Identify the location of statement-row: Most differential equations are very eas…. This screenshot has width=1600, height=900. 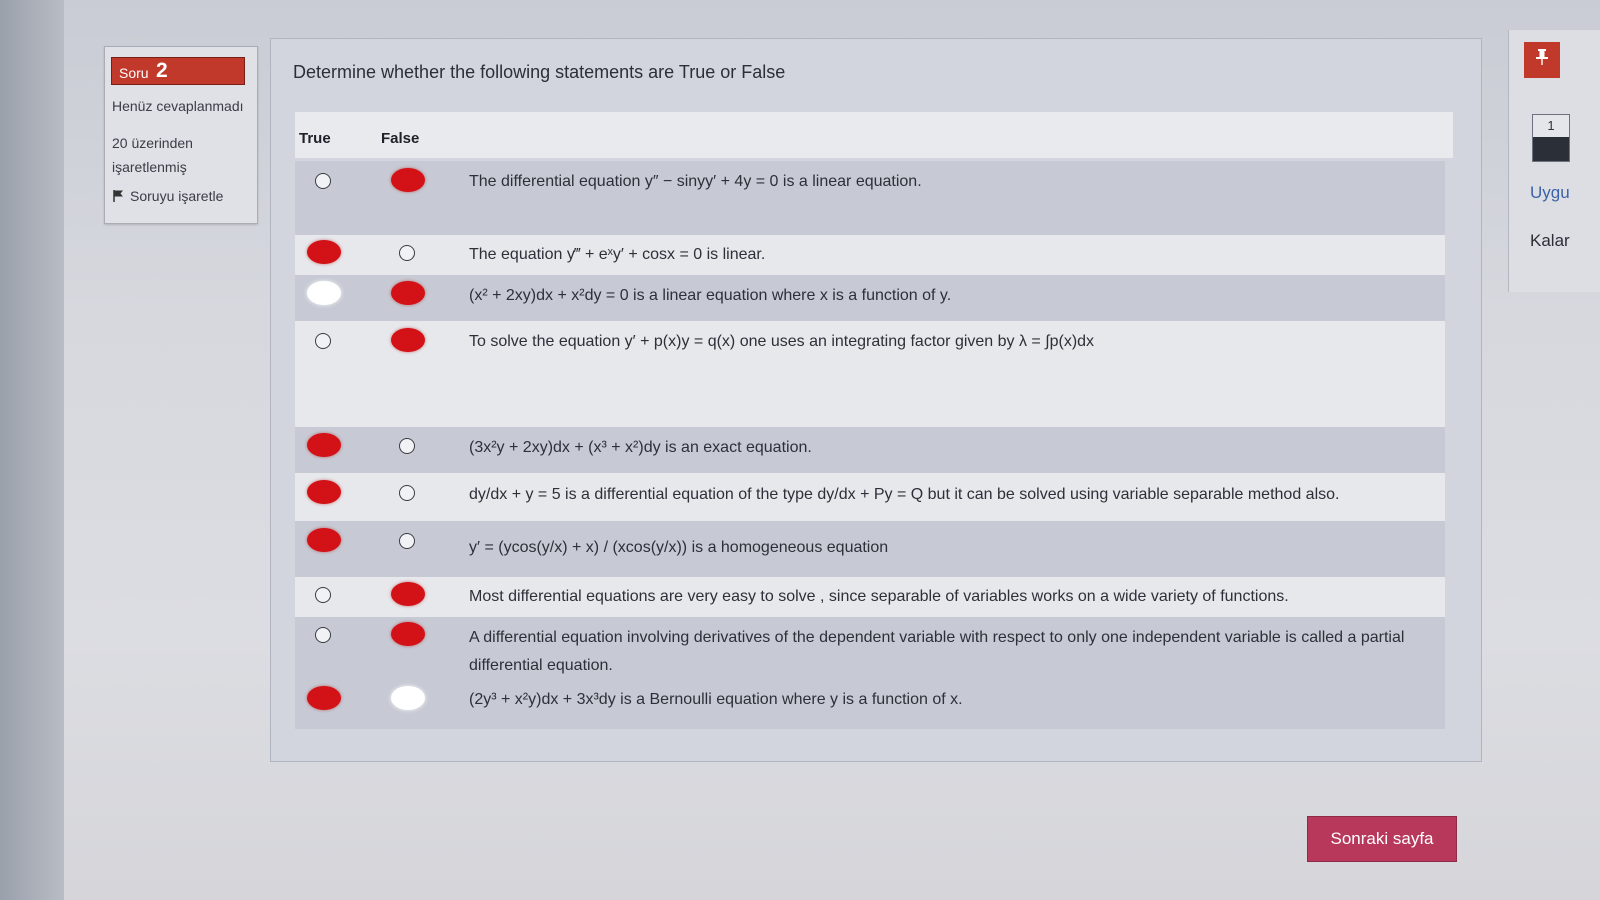
(870, 597).